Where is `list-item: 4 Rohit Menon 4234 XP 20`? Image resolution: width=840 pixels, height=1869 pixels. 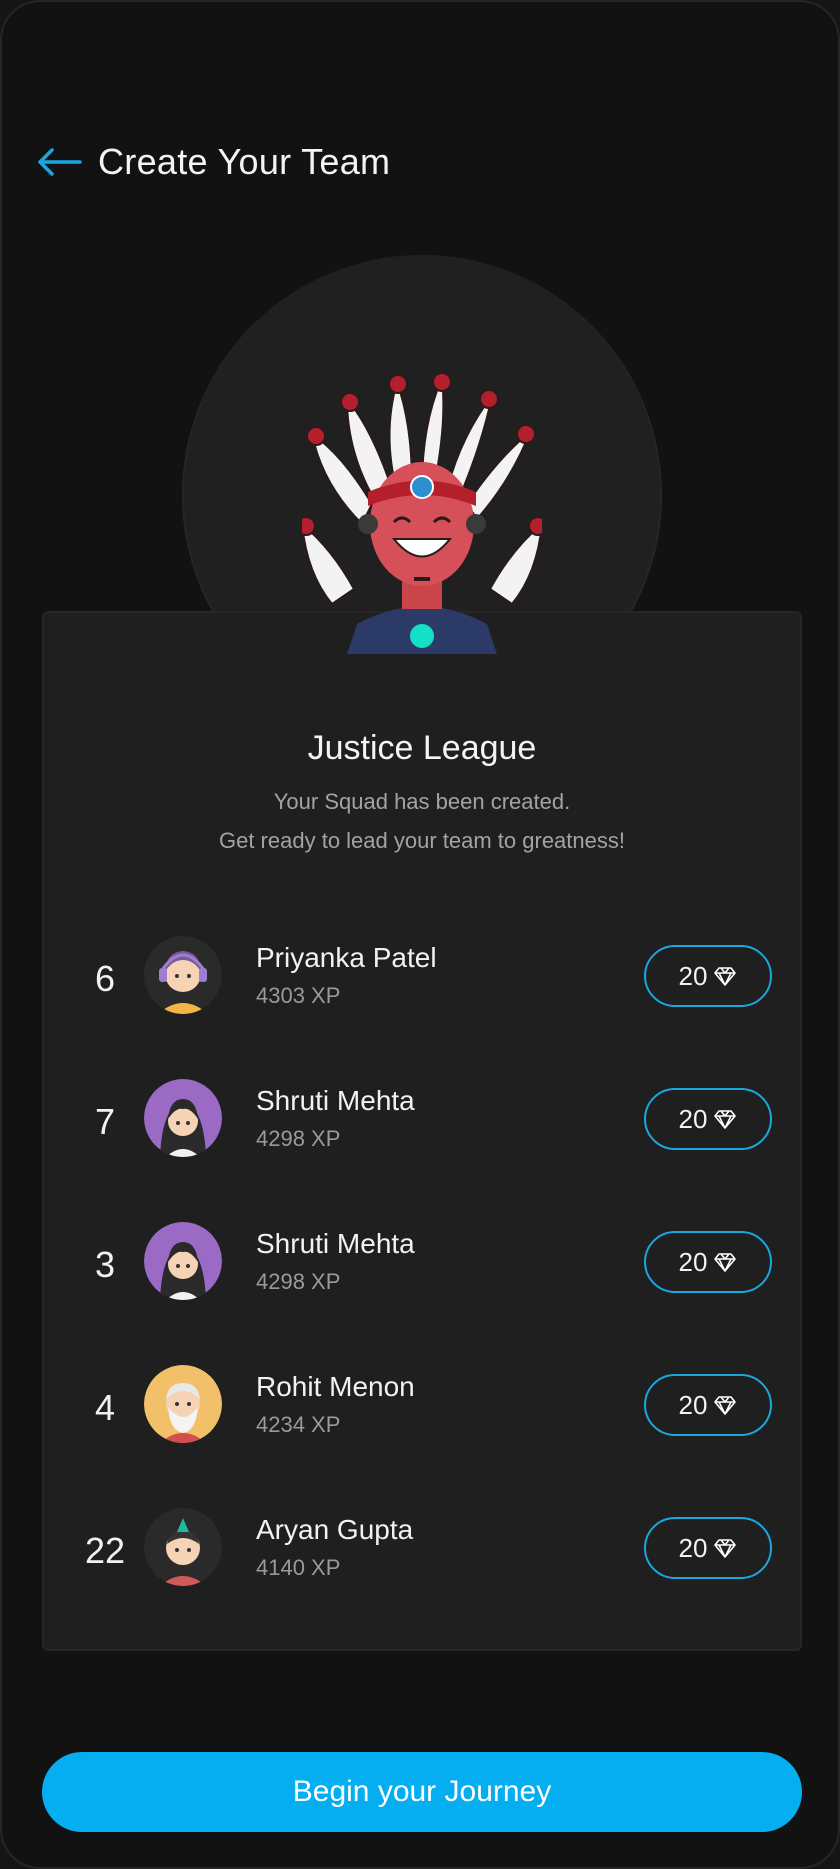 list-item: 4 Rohit Menon 4234 XP 20 is located at coordinates (422, 1436).